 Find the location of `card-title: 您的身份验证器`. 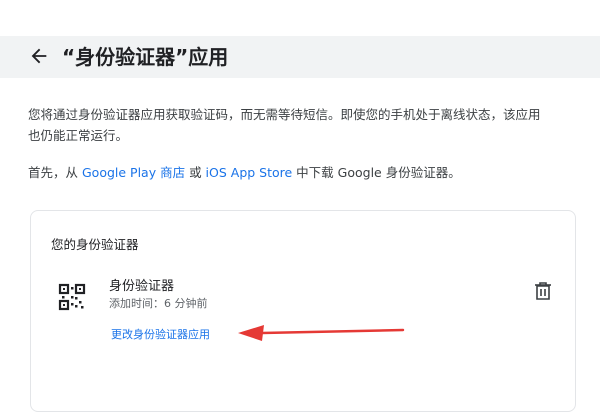

card-title: 您的身份验证器 is located at coordinates (95, 244).